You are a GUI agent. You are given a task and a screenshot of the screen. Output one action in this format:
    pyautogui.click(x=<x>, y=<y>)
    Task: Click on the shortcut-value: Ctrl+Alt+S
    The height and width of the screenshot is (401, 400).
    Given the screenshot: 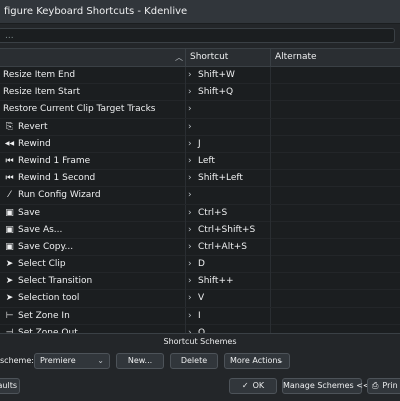 What is the action you would take?
    pyautogui.click(x=222, y=247)
    